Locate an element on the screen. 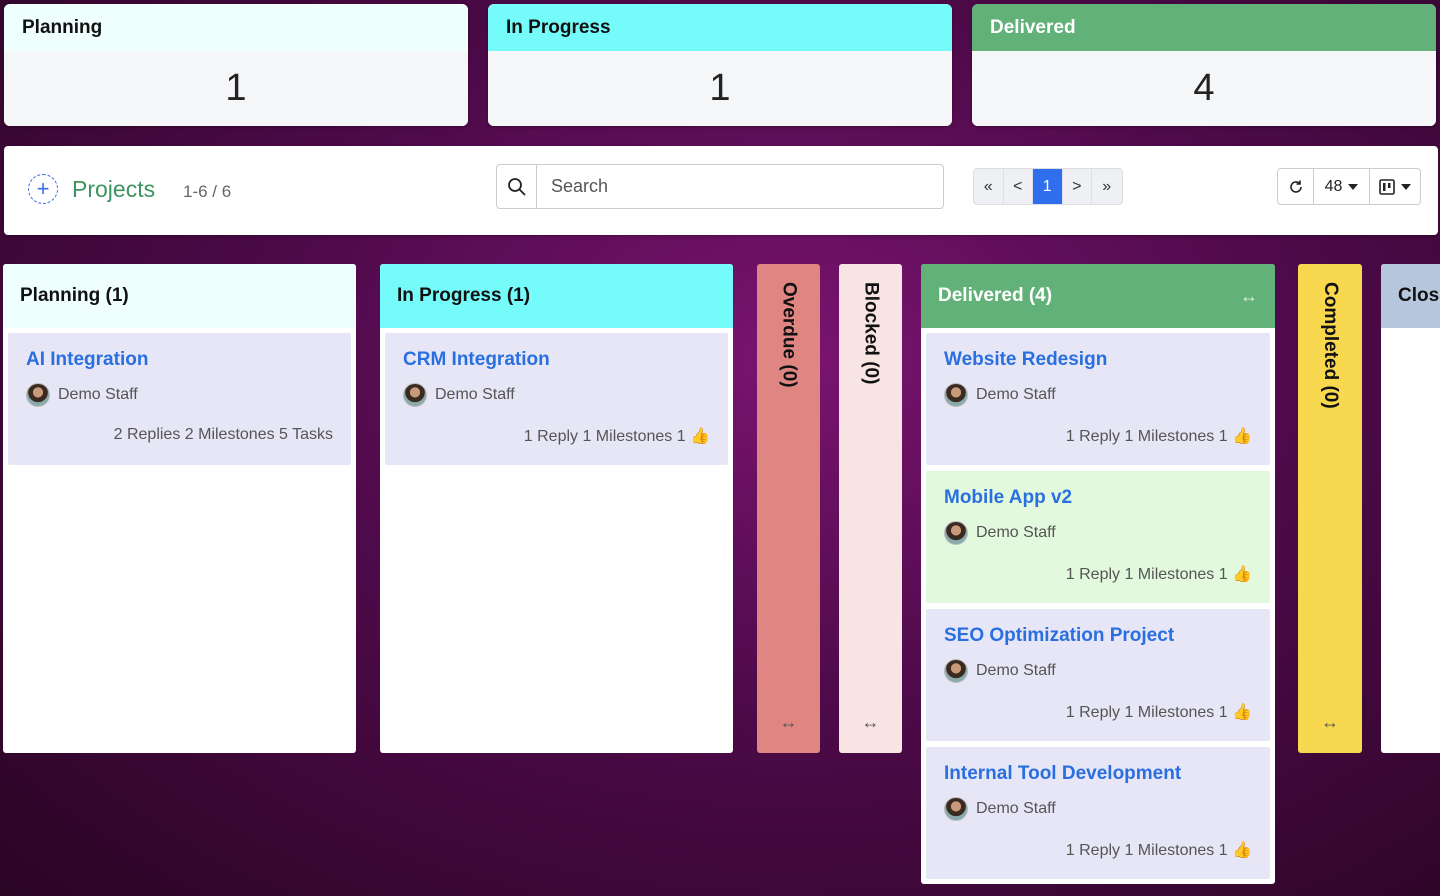 The height and width of the screenshot is (896, 1440). refresh-icon is located at coordinates (1295, 186).